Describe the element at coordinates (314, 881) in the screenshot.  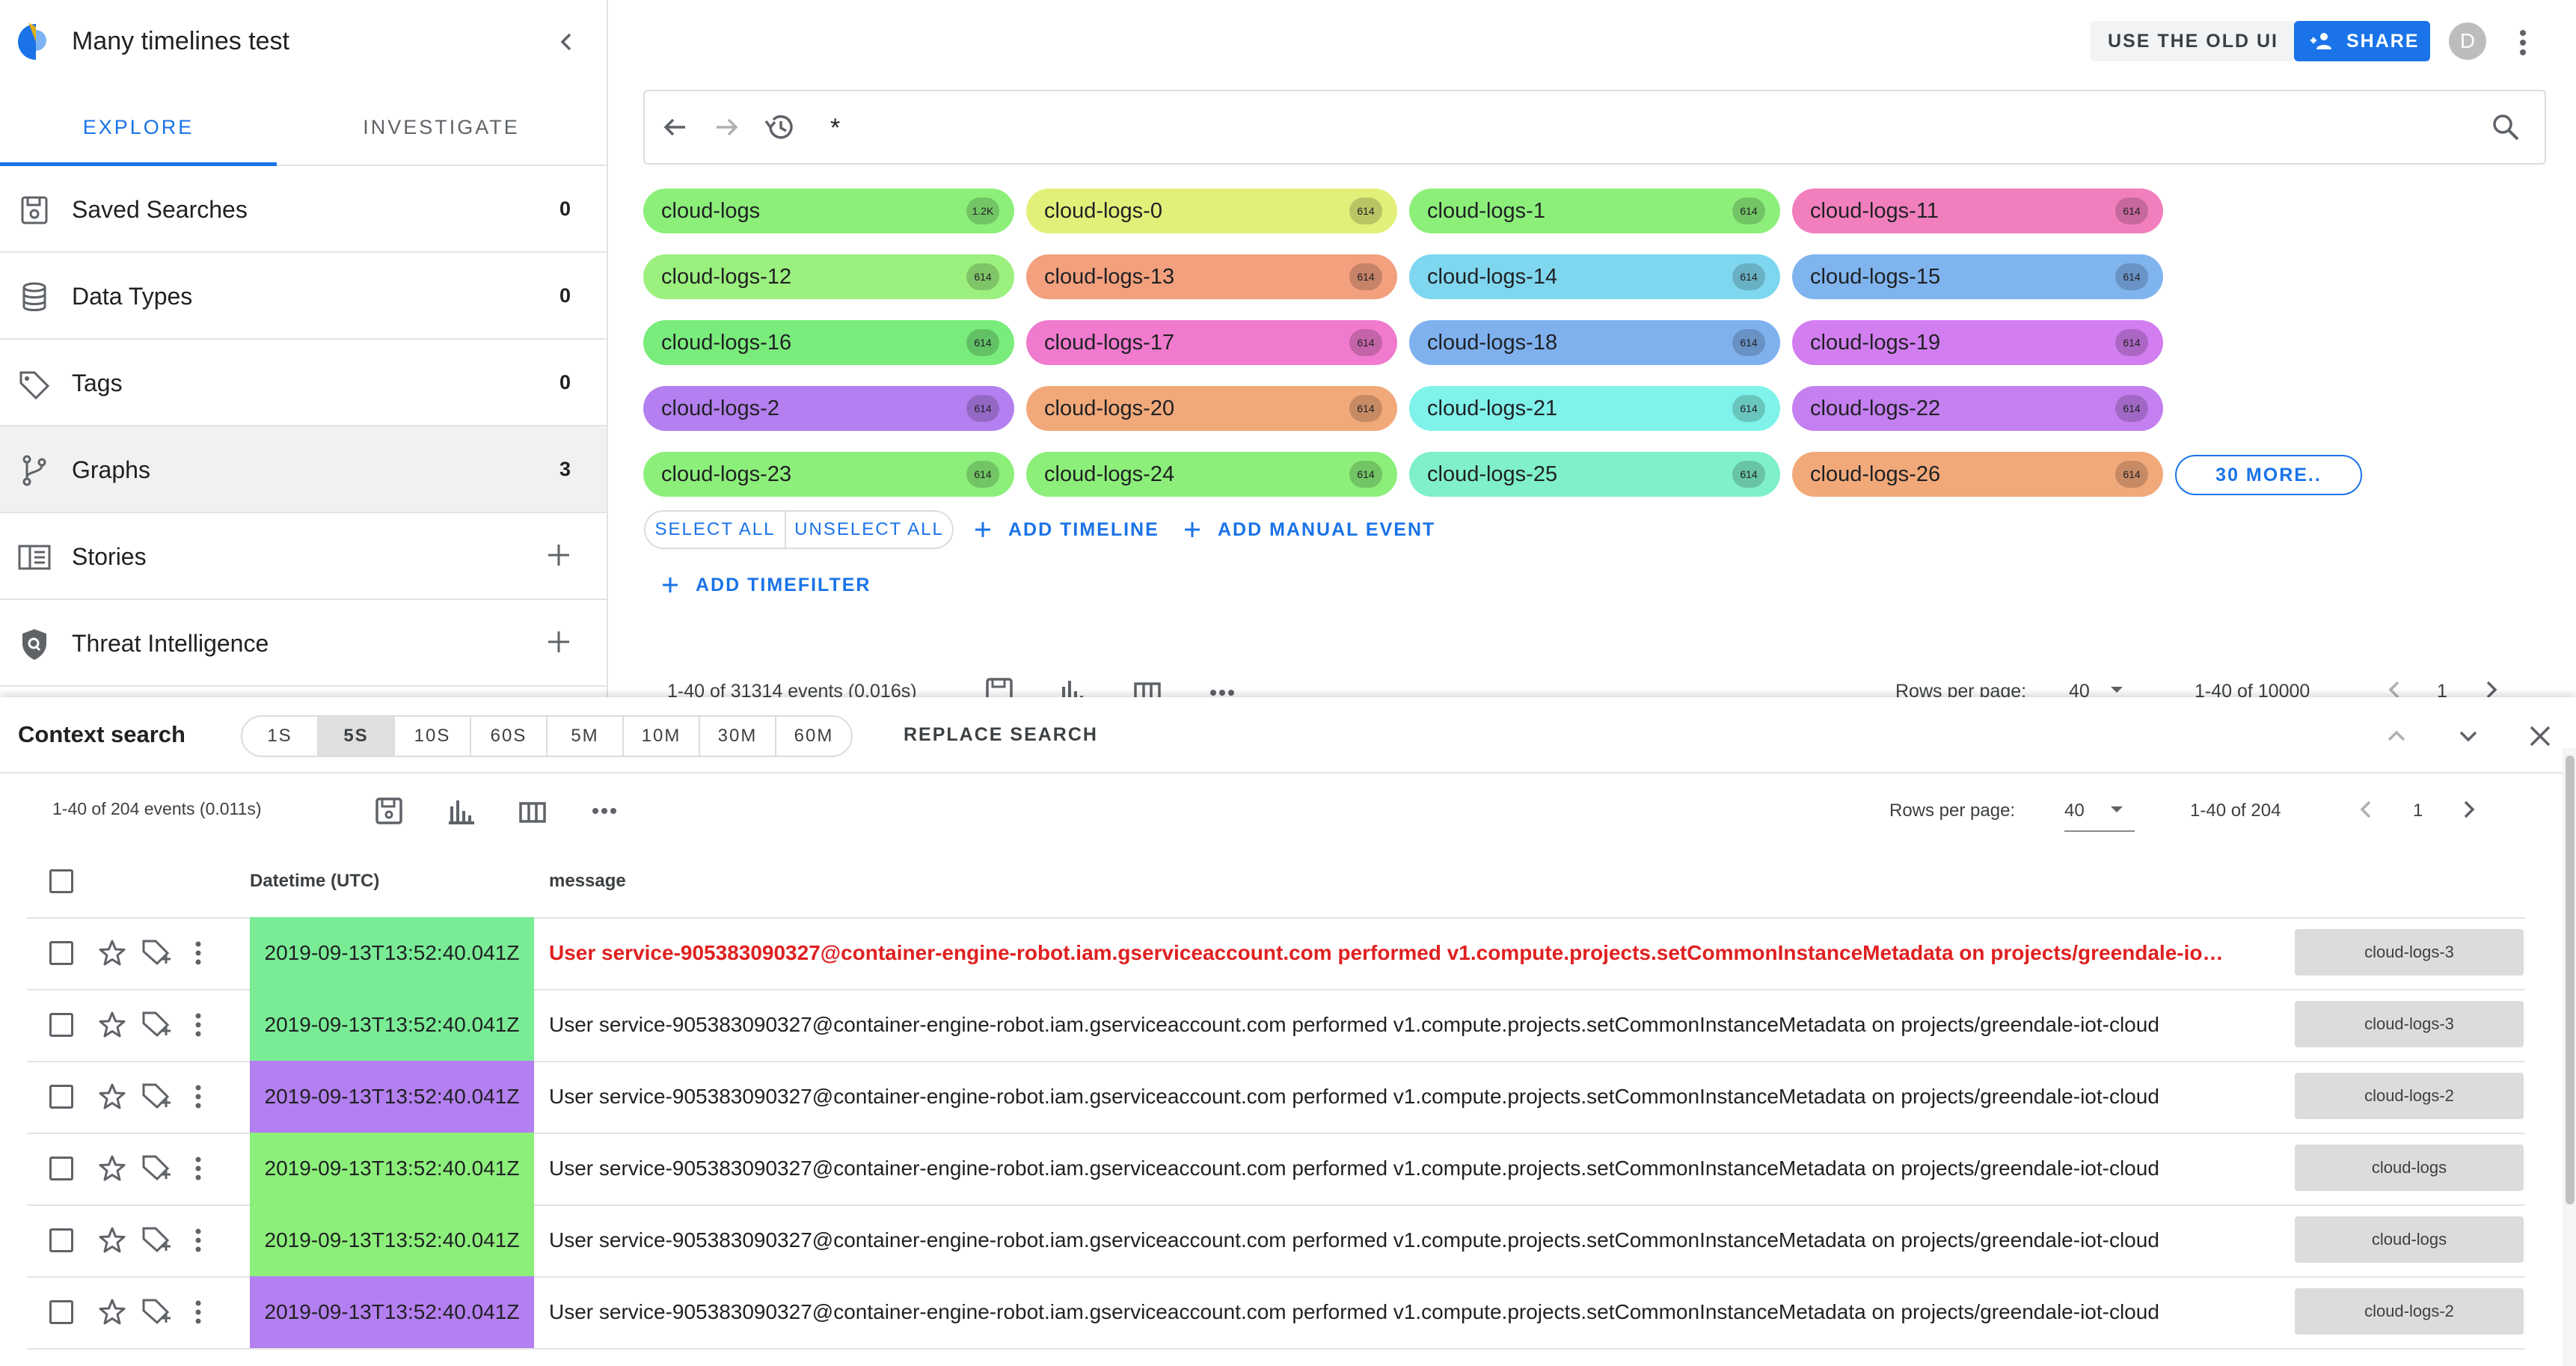
I see `column-header-datetime: Datetime (UTC)` at that location.